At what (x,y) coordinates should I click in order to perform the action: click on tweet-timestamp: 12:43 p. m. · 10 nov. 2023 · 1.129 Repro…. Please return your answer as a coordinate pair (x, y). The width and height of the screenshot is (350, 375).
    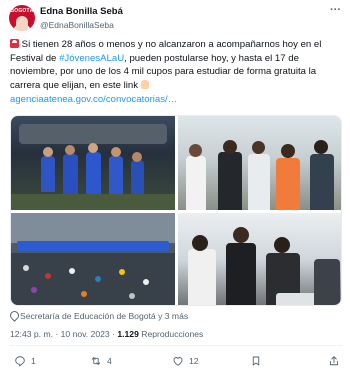
    Looking at the image, I should click on (106, 334).